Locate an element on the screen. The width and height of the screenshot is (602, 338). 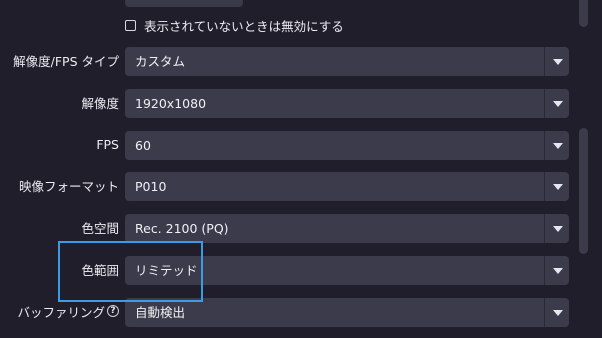
resolution-value: 1920x1080 is located at coordinates (171, 103).